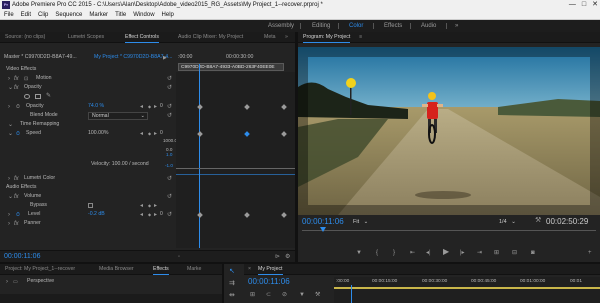  What do you see at coordinates (512, 222) in the screenshot?
I see `playback-resolution-dropdown: 1/4 ⌄` at bounding box center [512, 222].